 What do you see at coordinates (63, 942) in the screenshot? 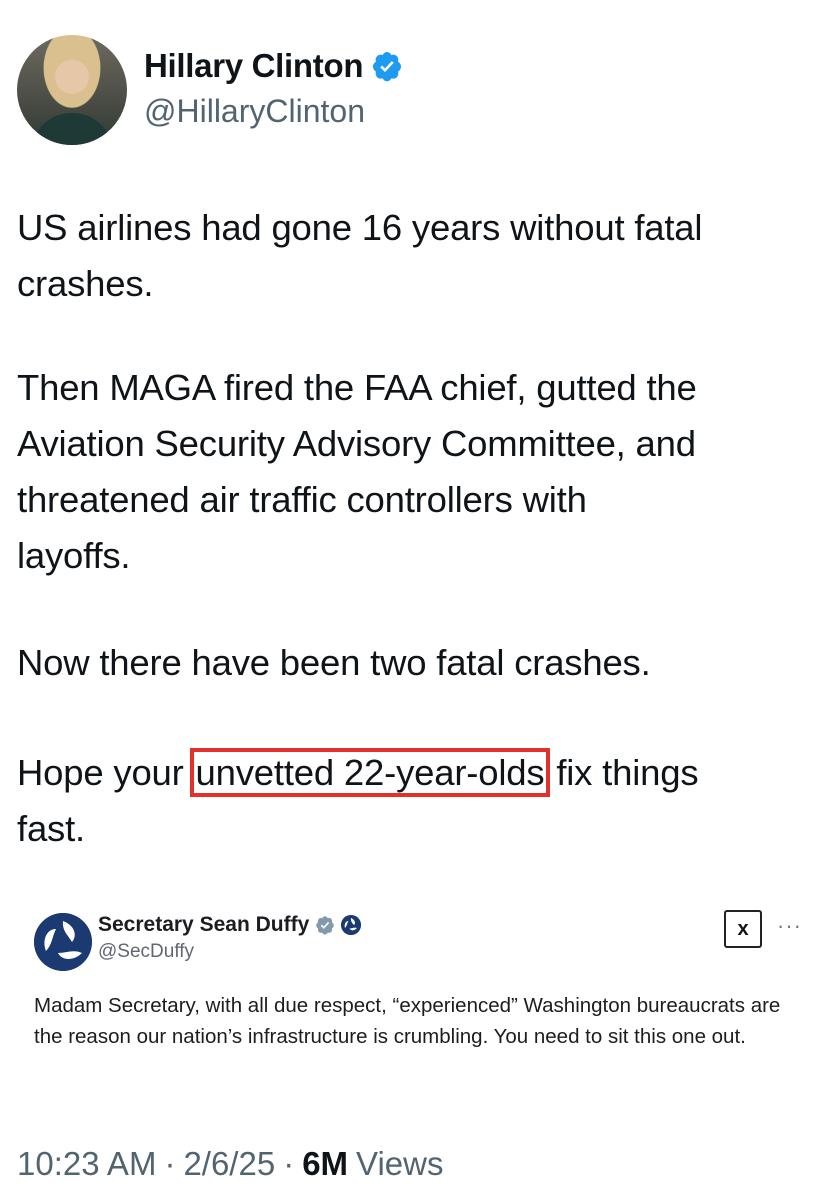
I see `dot-logo-icon` at bounding box center [63, 942].